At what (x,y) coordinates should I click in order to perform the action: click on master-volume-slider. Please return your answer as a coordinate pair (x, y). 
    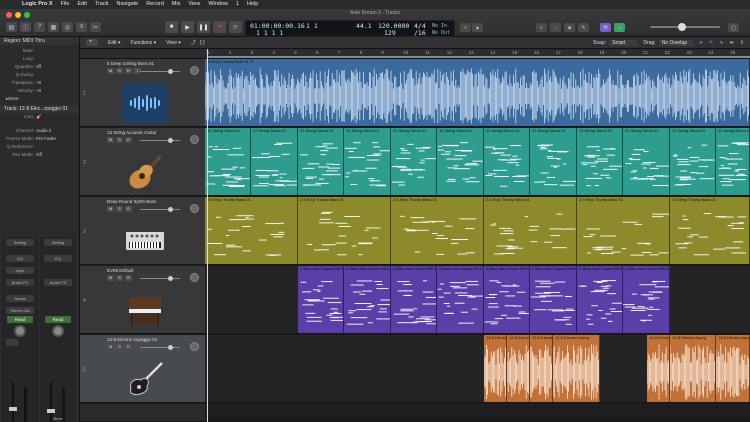
    Looking at the image, I should click on (685, 27).